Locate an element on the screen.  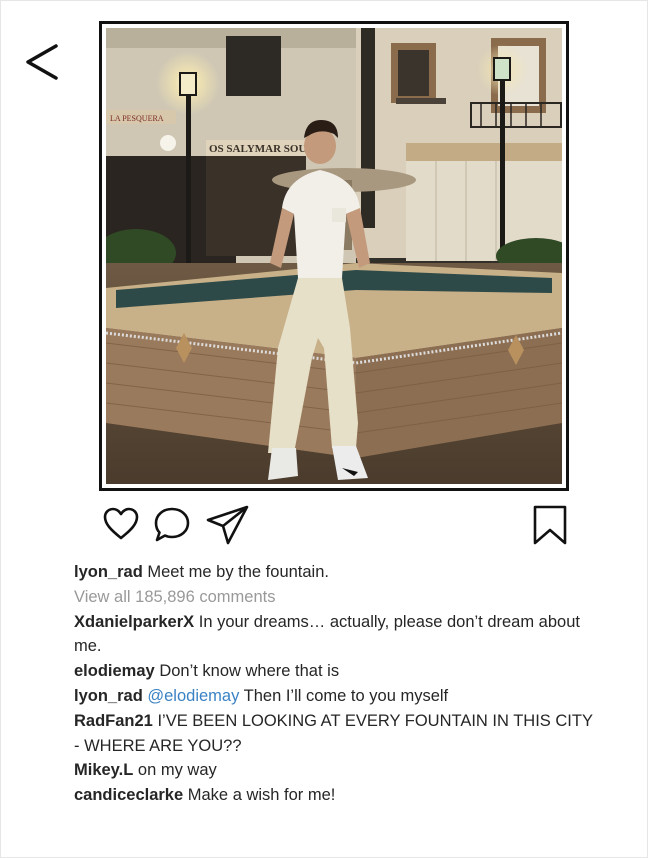
sign-salymar: OS SALYMAR SOU is located at coordinates (257, 149).